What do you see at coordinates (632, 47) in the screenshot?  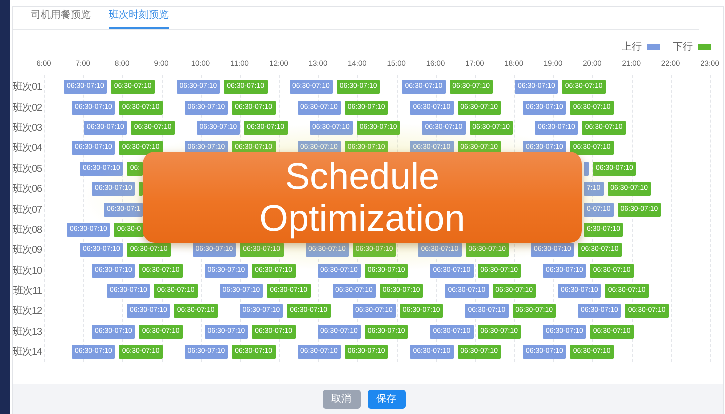 I see `legend-label: 上行` at bounding box center [632, 47].